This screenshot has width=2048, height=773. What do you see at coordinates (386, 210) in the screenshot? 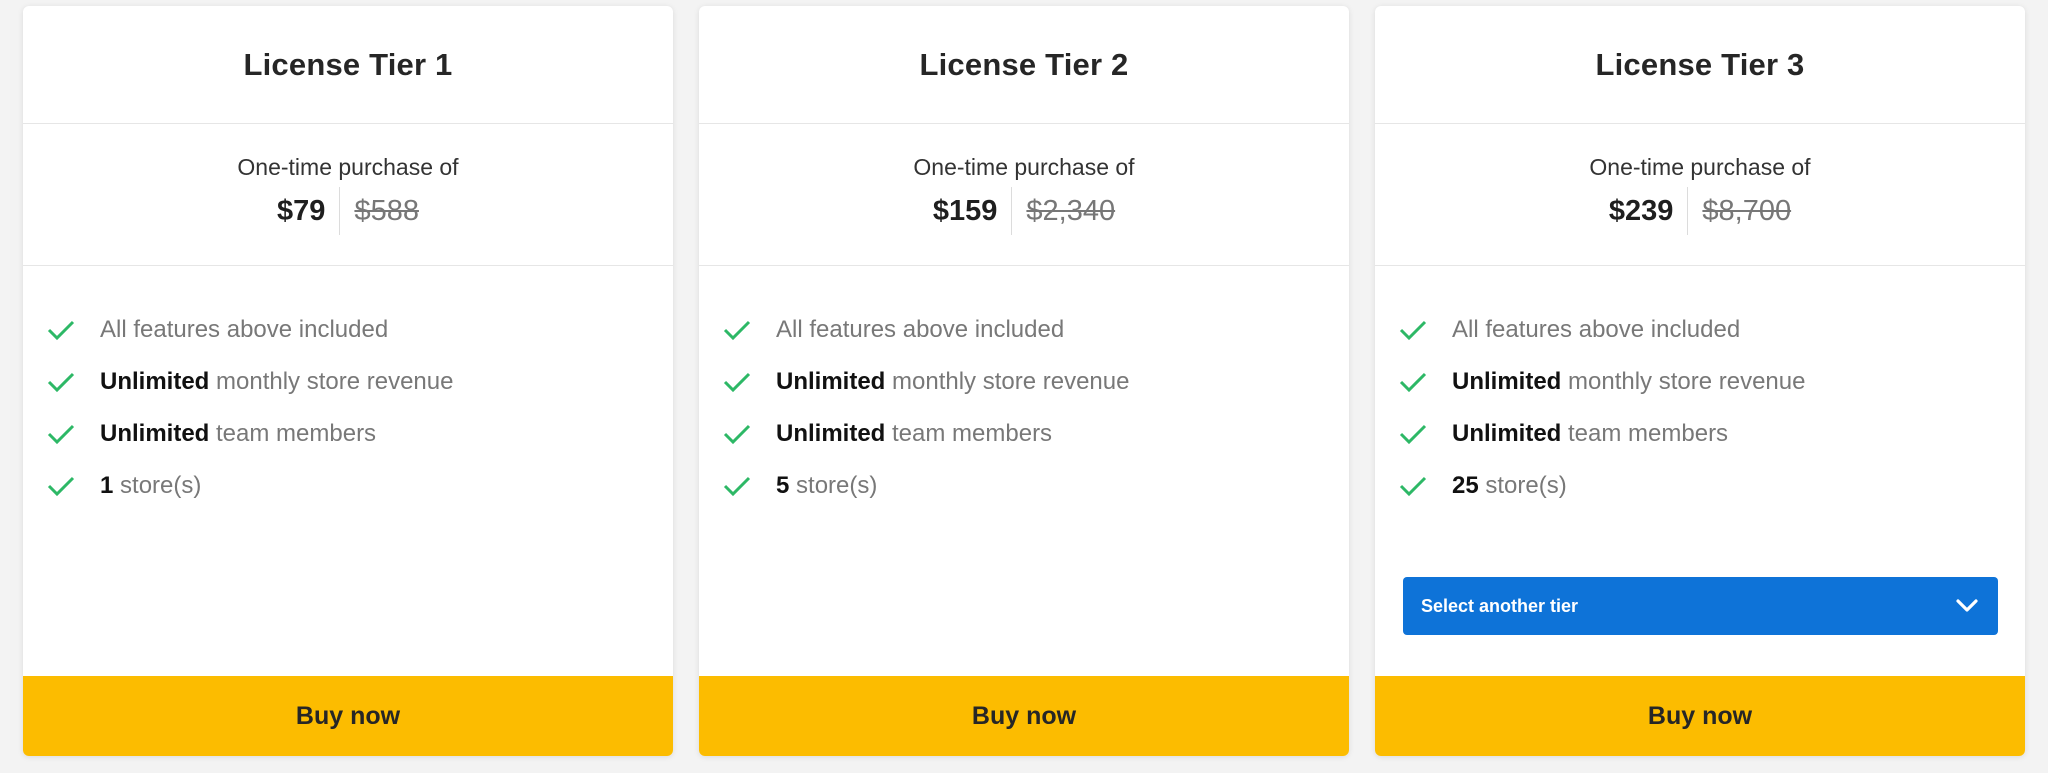
I see `price-original: $588` at bounding box center [386, 210].